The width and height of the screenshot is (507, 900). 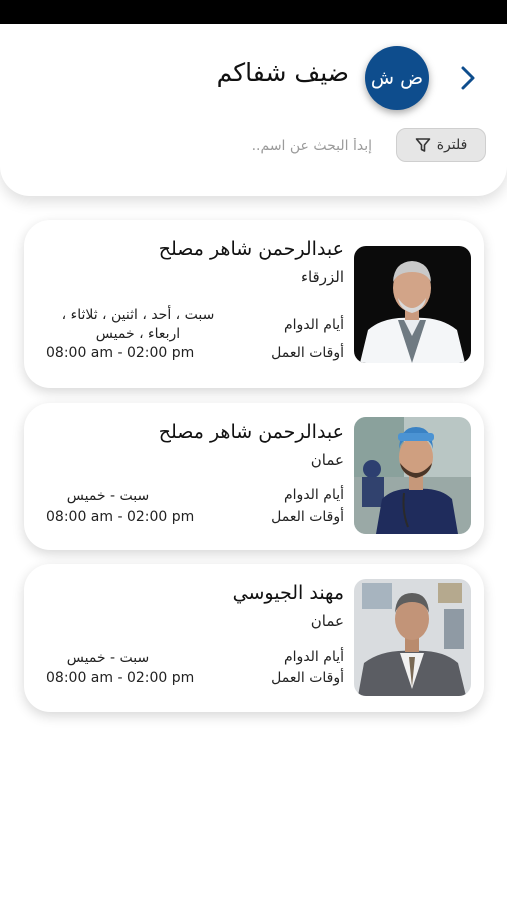 What do you see at coordinates (262, 146) in the screenshot?
I see `search-input` at bounding box center [262, 146].